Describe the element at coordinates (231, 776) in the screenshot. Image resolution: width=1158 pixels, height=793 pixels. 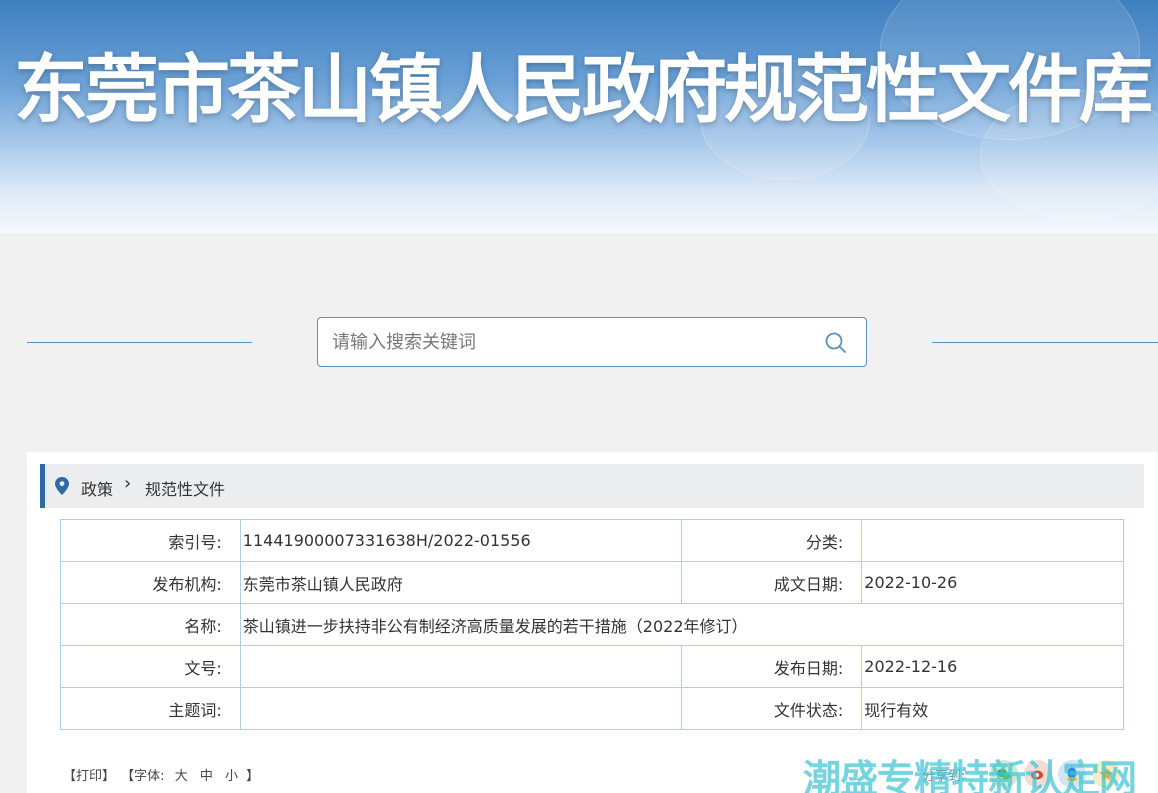
I see `font-small-button: 小` at that location.